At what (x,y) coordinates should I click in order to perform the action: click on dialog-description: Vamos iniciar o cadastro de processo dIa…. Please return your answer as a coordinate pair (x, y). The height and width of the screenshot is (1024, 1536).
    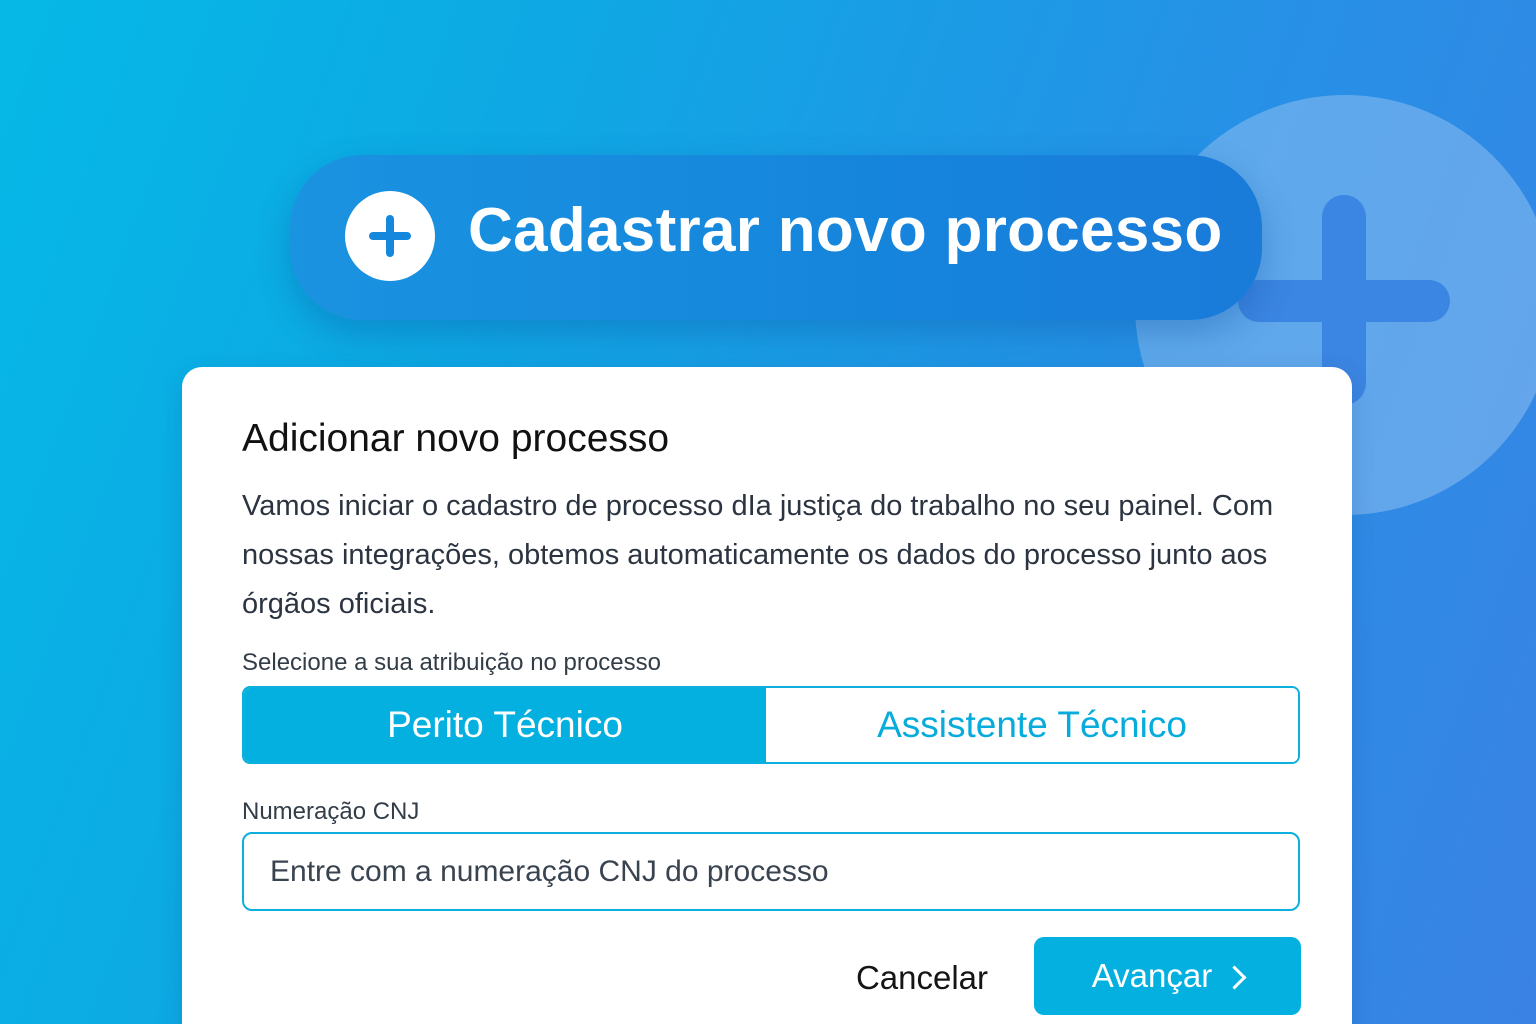
    Looking at the image, I should click on (758, 555).